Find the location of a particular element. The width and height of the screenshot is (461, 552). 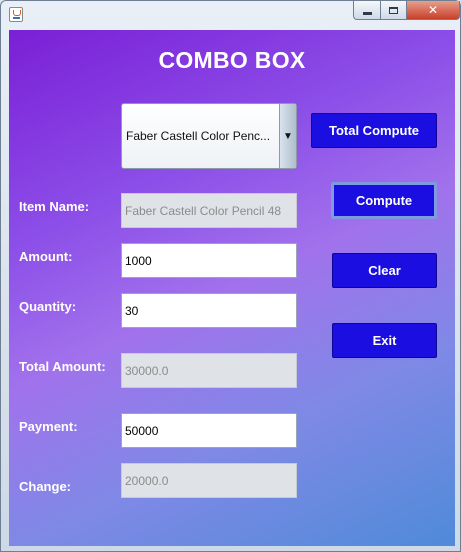

compute-button: Compute is located at coordinates (384, 200).